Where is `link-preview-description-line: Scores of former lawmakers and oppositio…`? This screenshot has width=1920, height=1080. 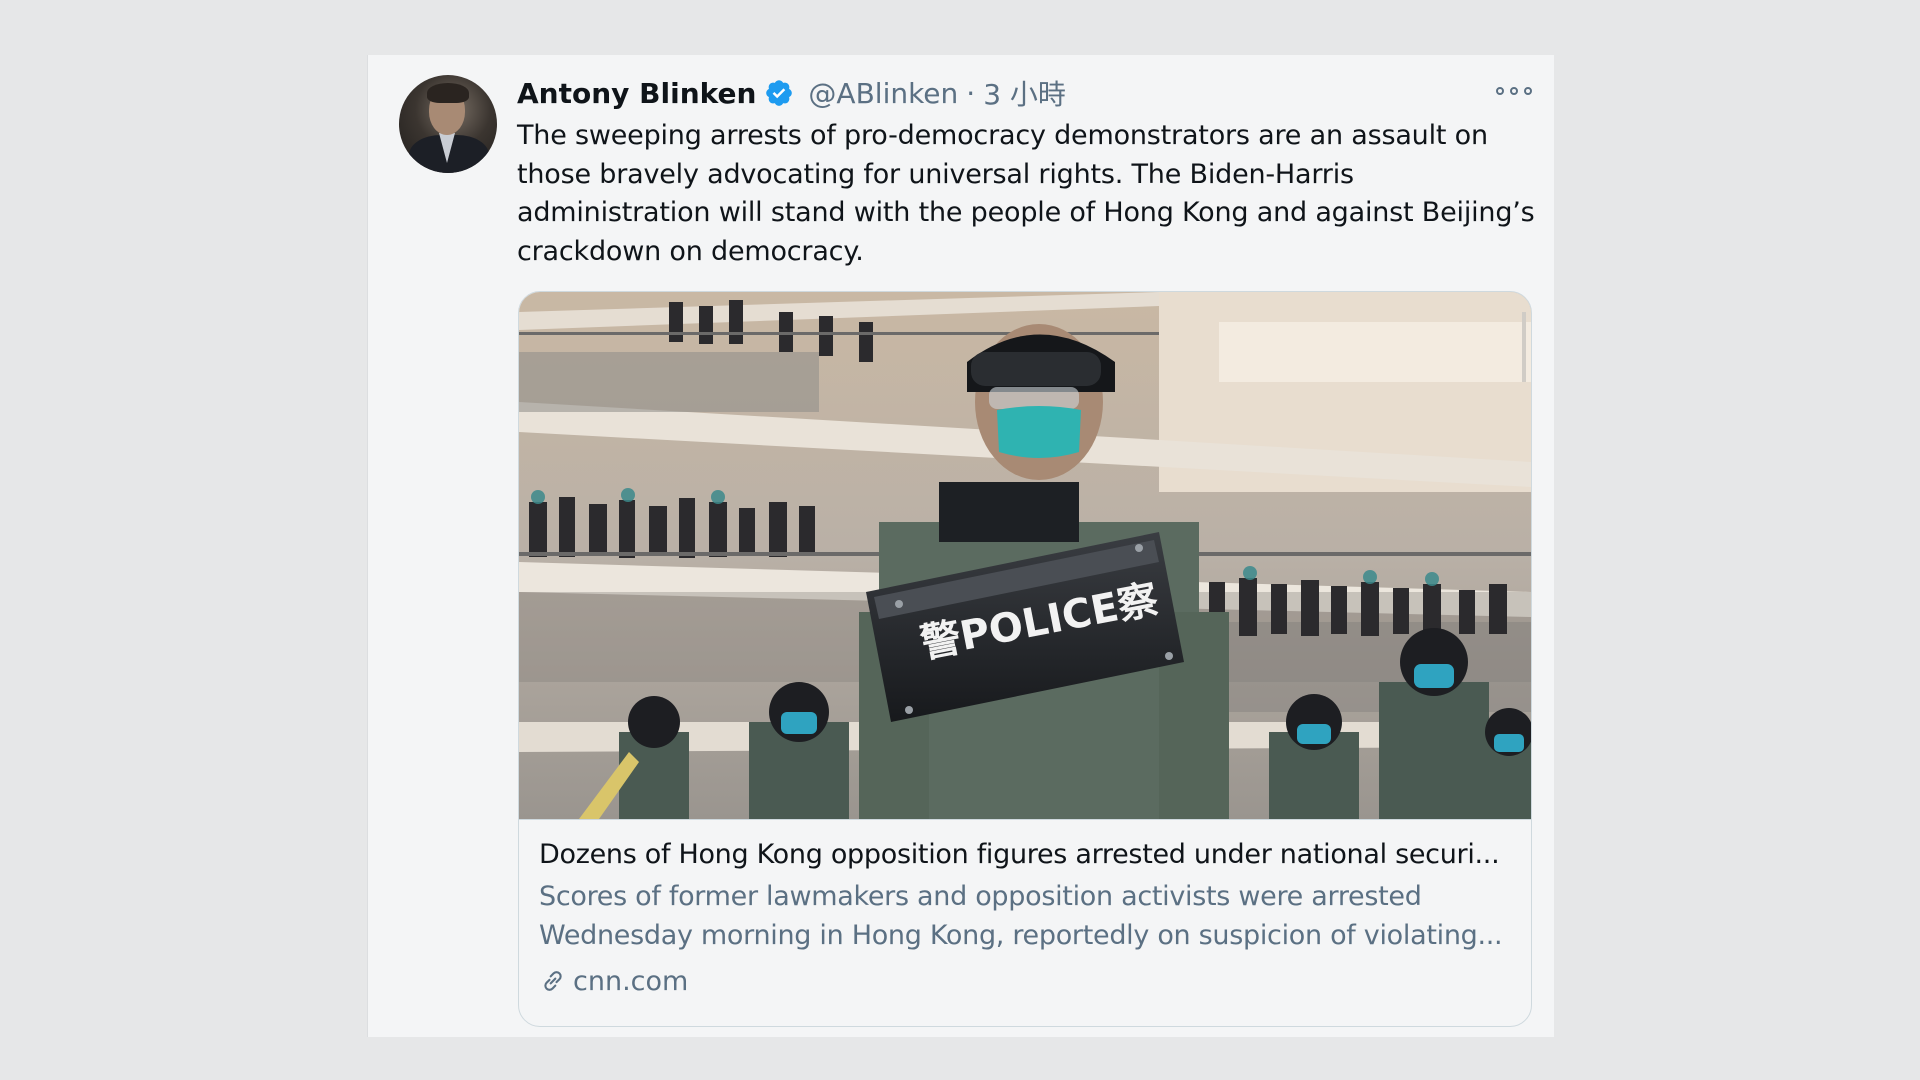 link-preview-description-line: Scores of former lawmakers and oppositio… is located at coordinates (980, 896).